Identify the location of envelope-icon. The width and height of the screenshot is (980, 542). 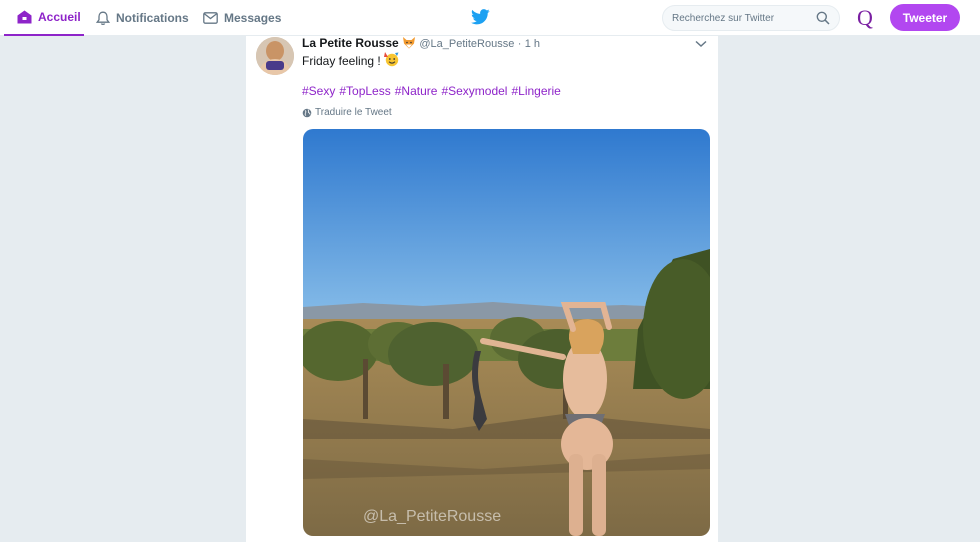
(210, 18).